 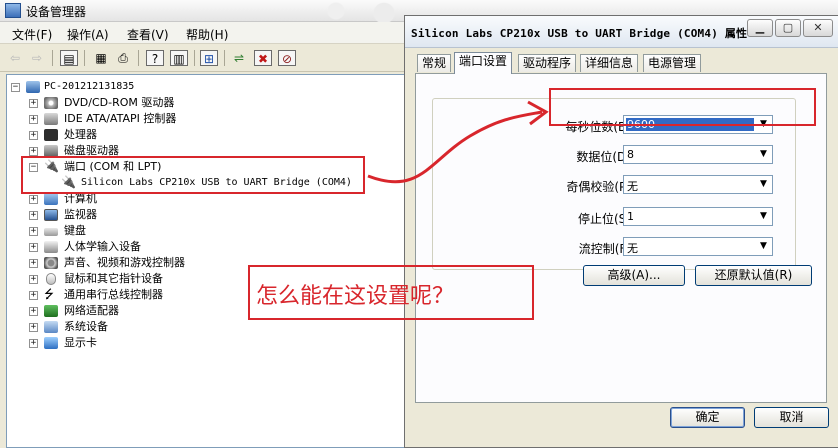 I want to click on arrow-line, so click(x=455, y=147).